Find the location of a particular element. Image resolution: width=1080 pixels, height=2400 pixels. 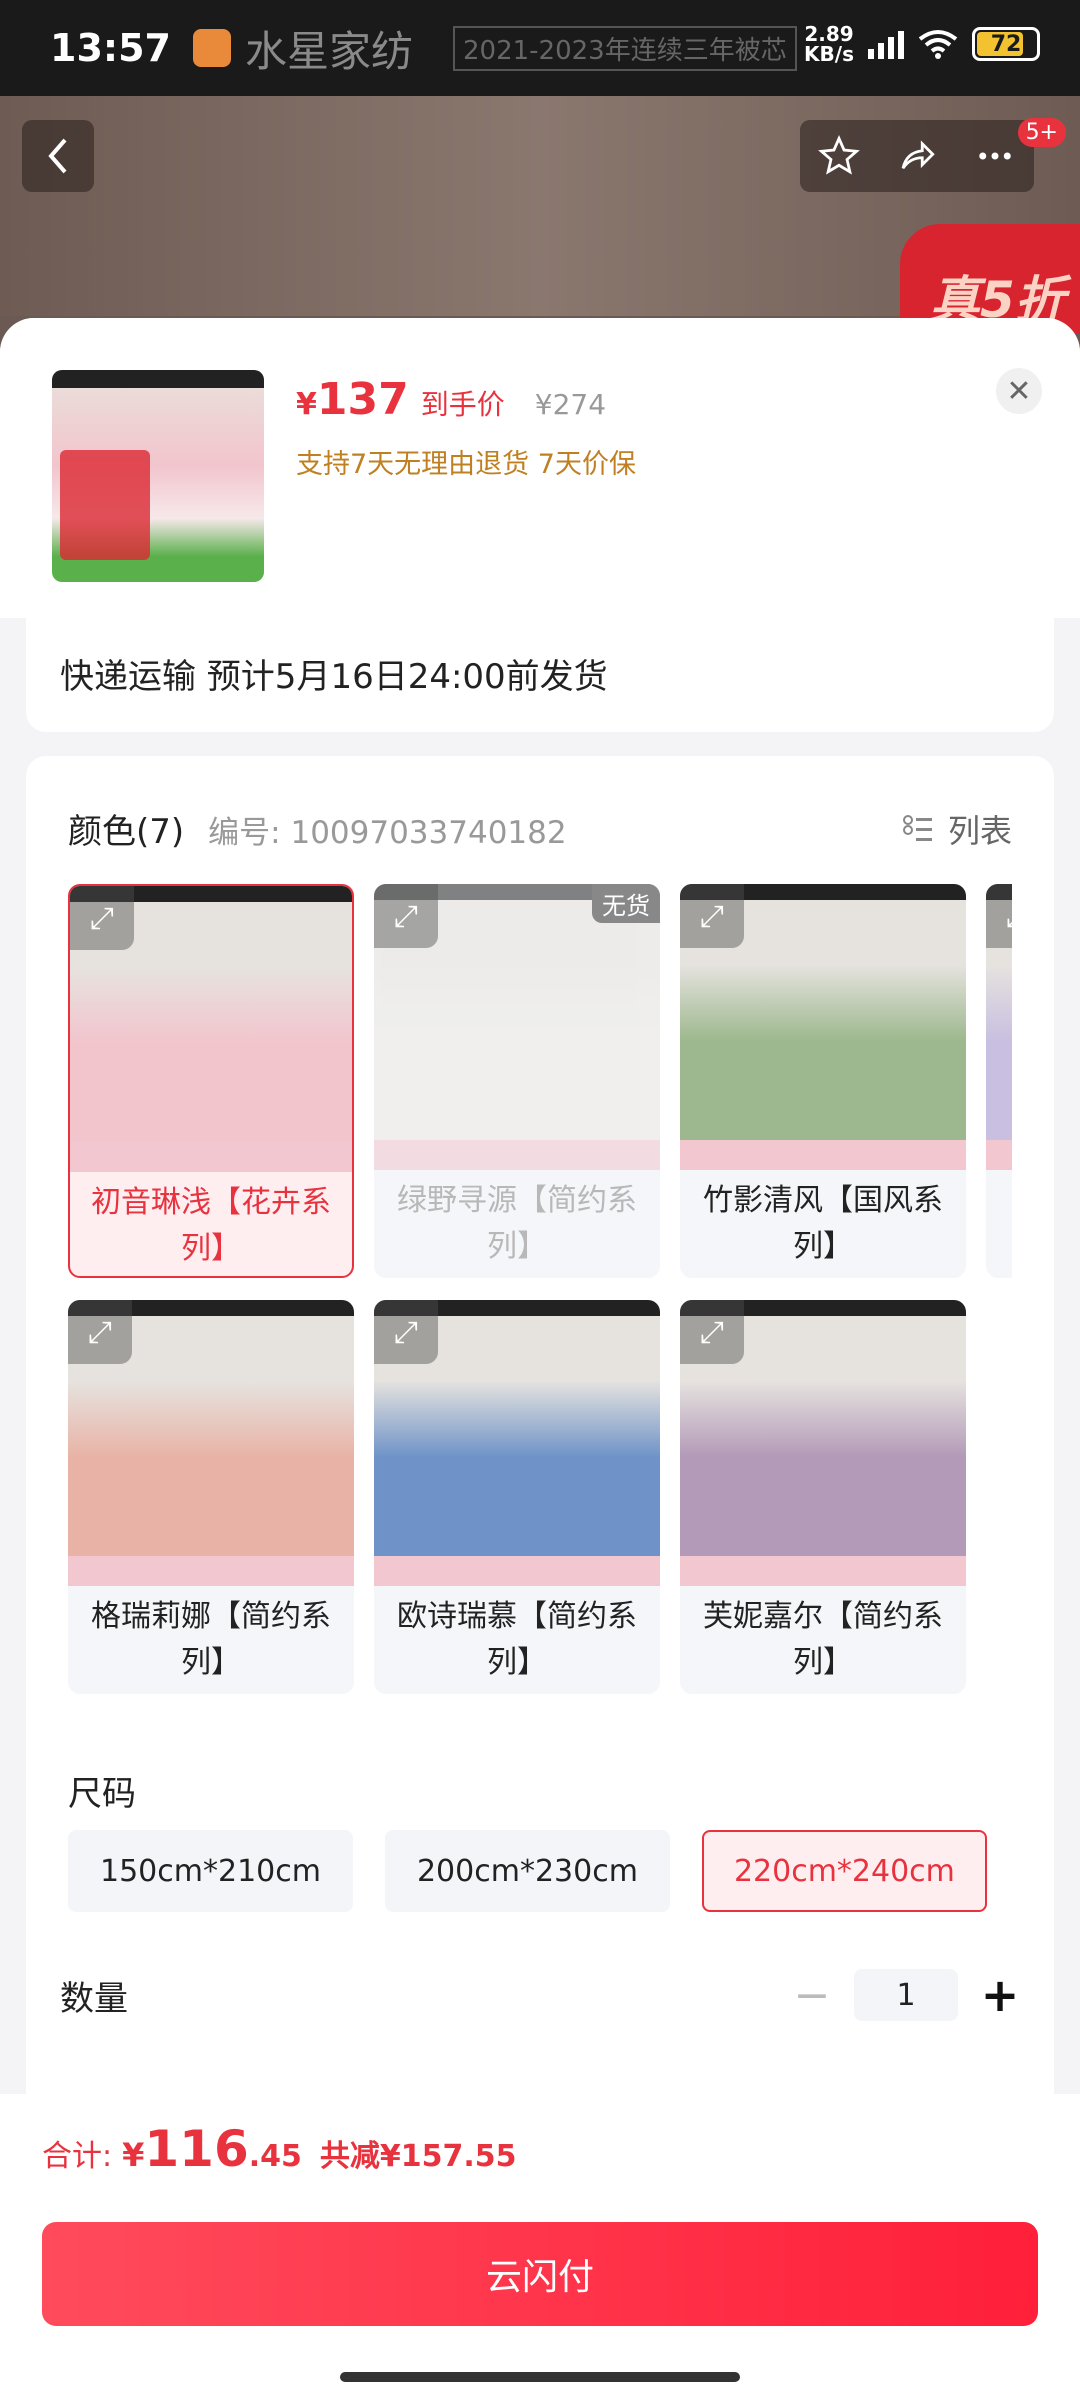

final-price: ¥137 is located at coordinates (352, 399).